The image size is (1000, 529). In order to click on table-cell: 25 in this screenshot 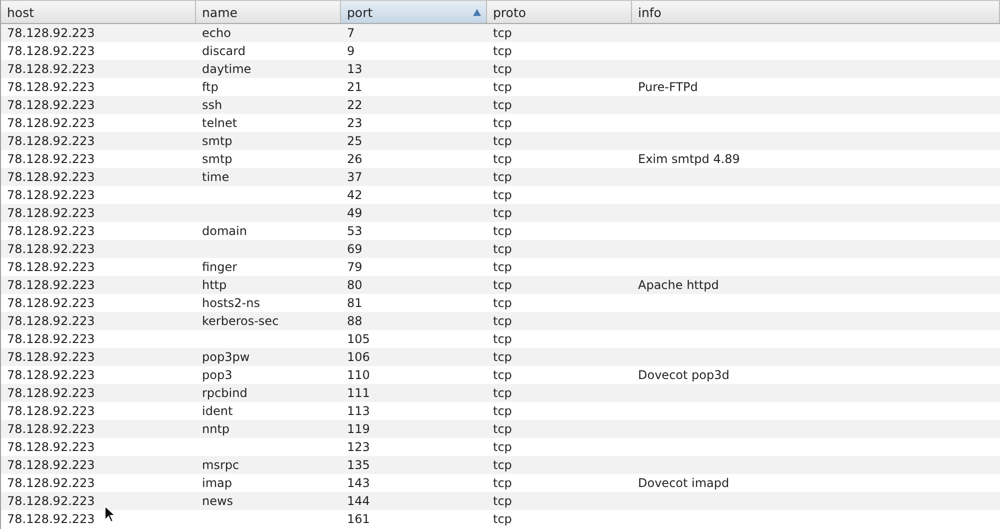, I will do `click(354, 141)`.